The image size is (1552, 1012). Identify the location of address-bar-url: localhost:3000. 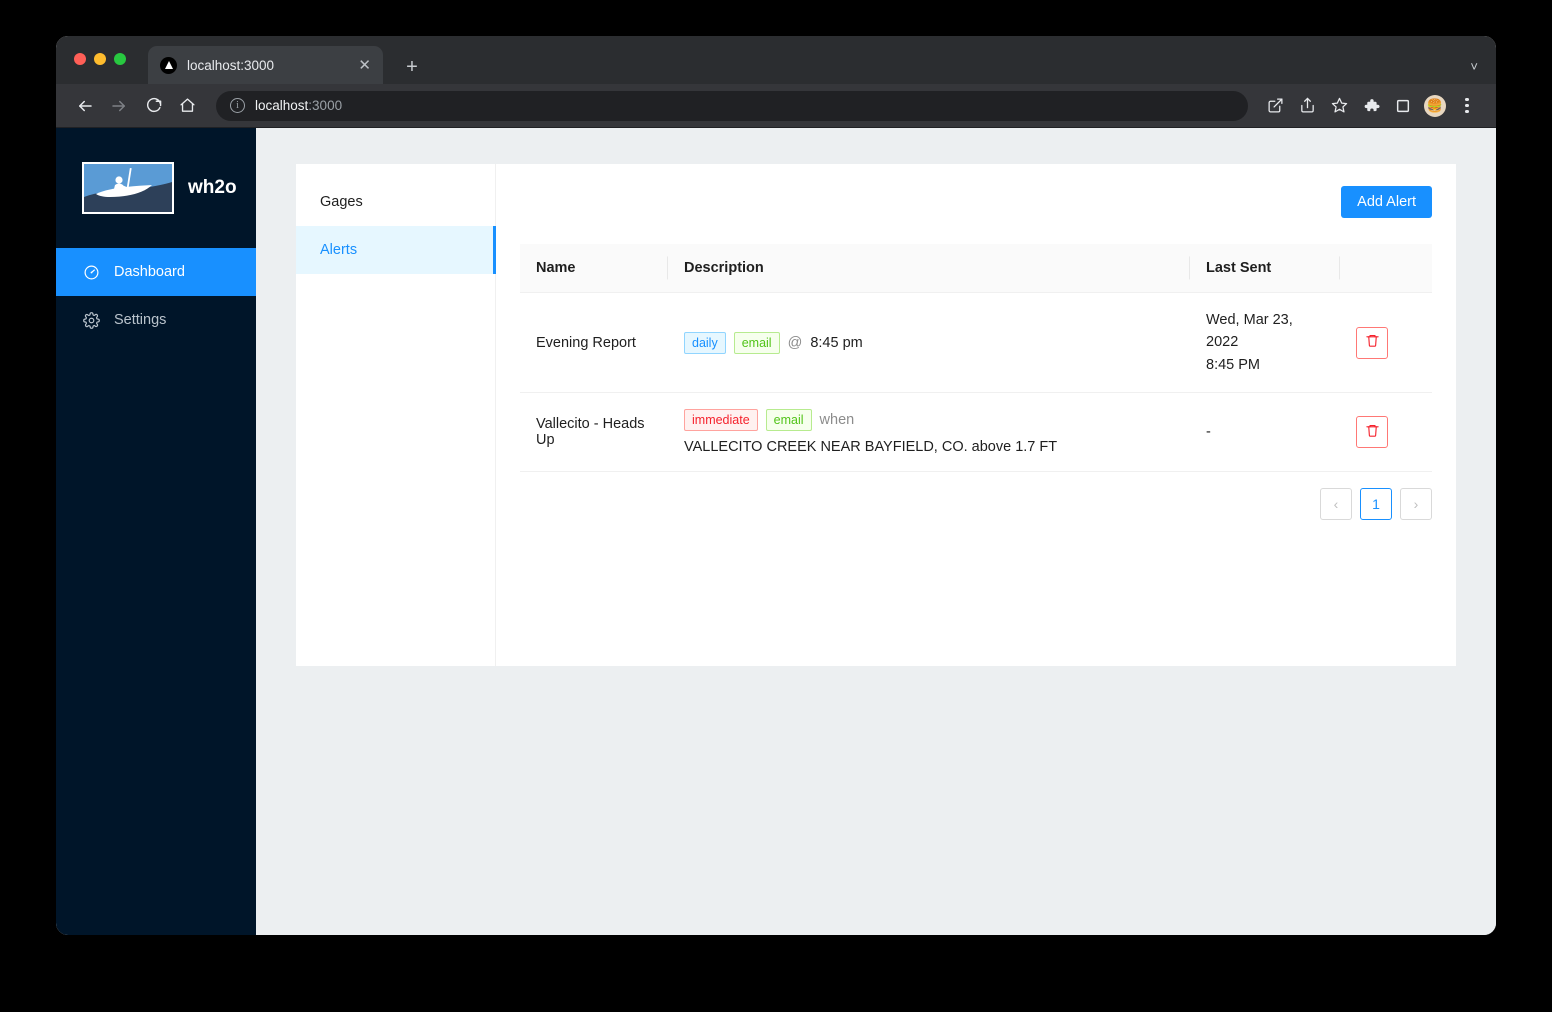
(298, 105).